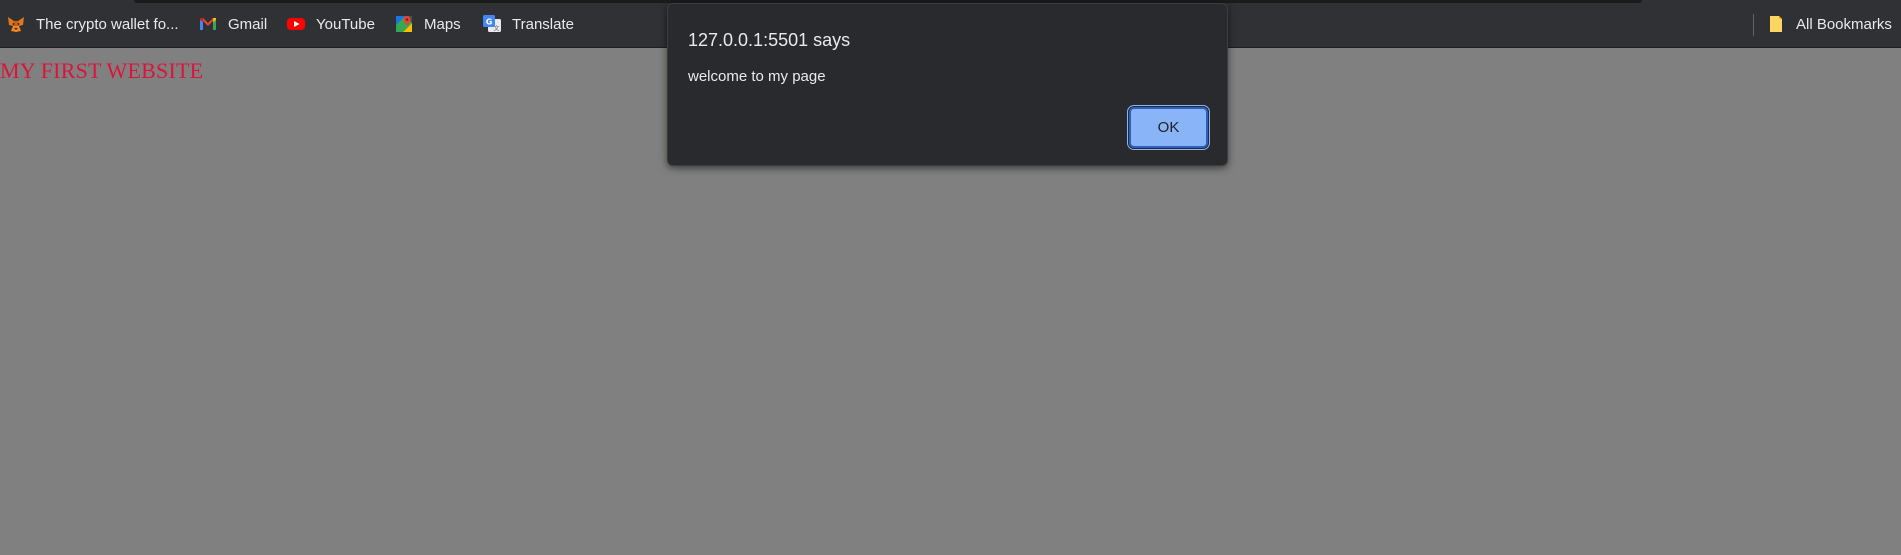 This screenshot has width=1901, height=555. What do you see at coordinates (102, 70) in the screenshot?
I see `page-heading: MY FIRST WEBSITE` at bounding box center [102, 70].